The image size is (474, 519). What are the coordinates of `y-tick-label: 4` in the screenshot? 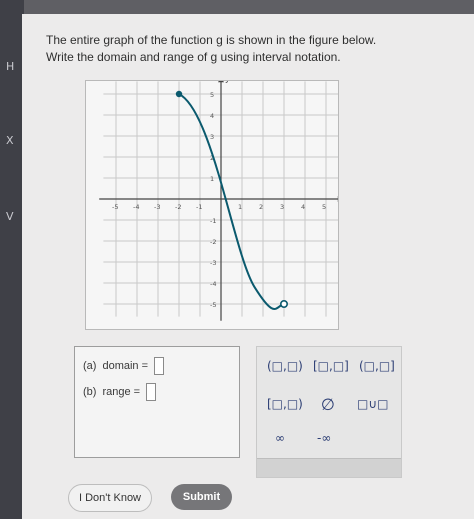 It's located at (212, 116).